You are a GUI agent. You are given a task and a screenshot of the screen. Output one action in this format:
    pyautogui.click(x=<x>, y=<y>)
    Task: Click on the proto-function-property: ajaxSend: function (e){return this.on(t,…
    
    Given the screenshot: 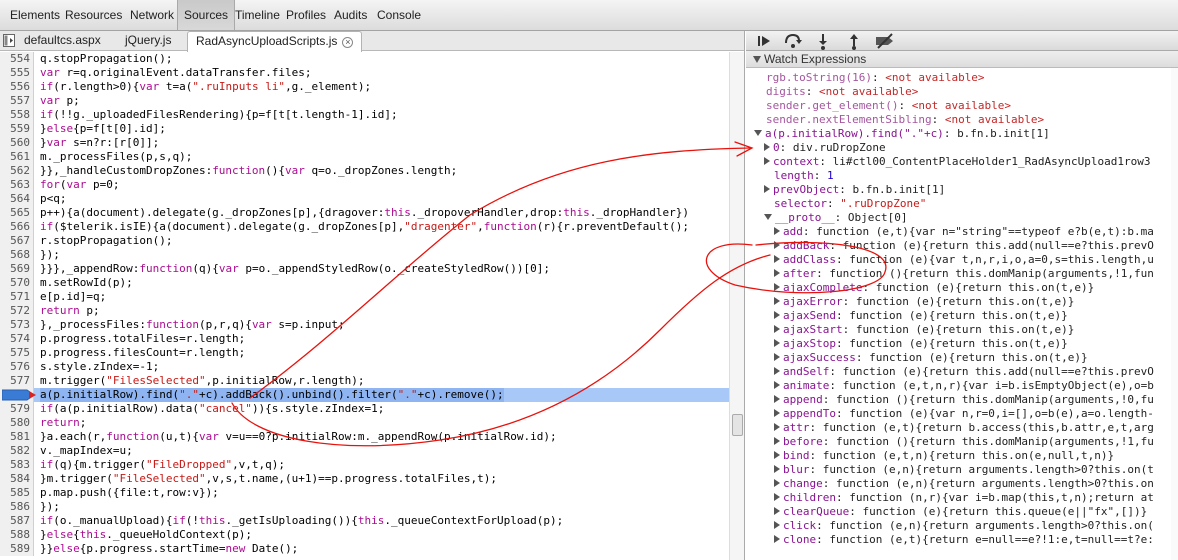 What is the action you would take?
    pyautogui.click(x=921, y=316)
    